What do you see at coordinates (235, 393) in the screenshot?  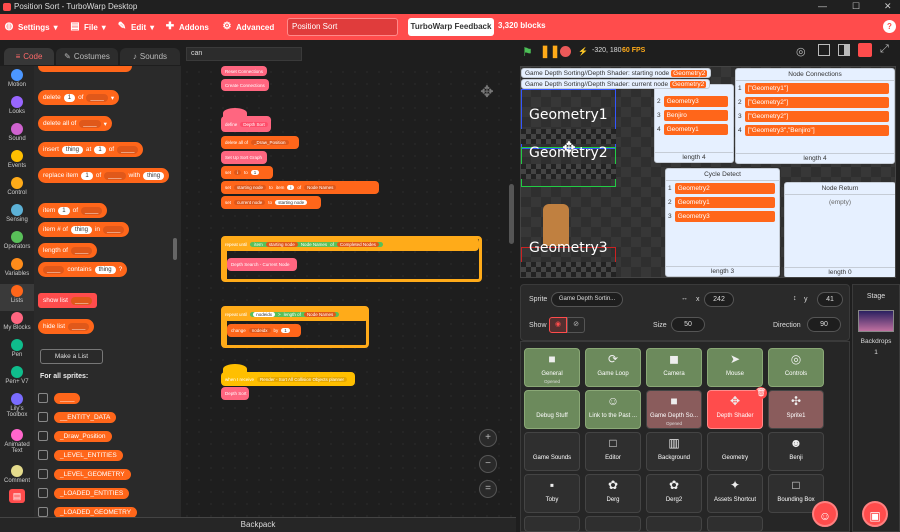 I see `depth-sort-call-block: Depth Sort` at bounding box center [235, 393].